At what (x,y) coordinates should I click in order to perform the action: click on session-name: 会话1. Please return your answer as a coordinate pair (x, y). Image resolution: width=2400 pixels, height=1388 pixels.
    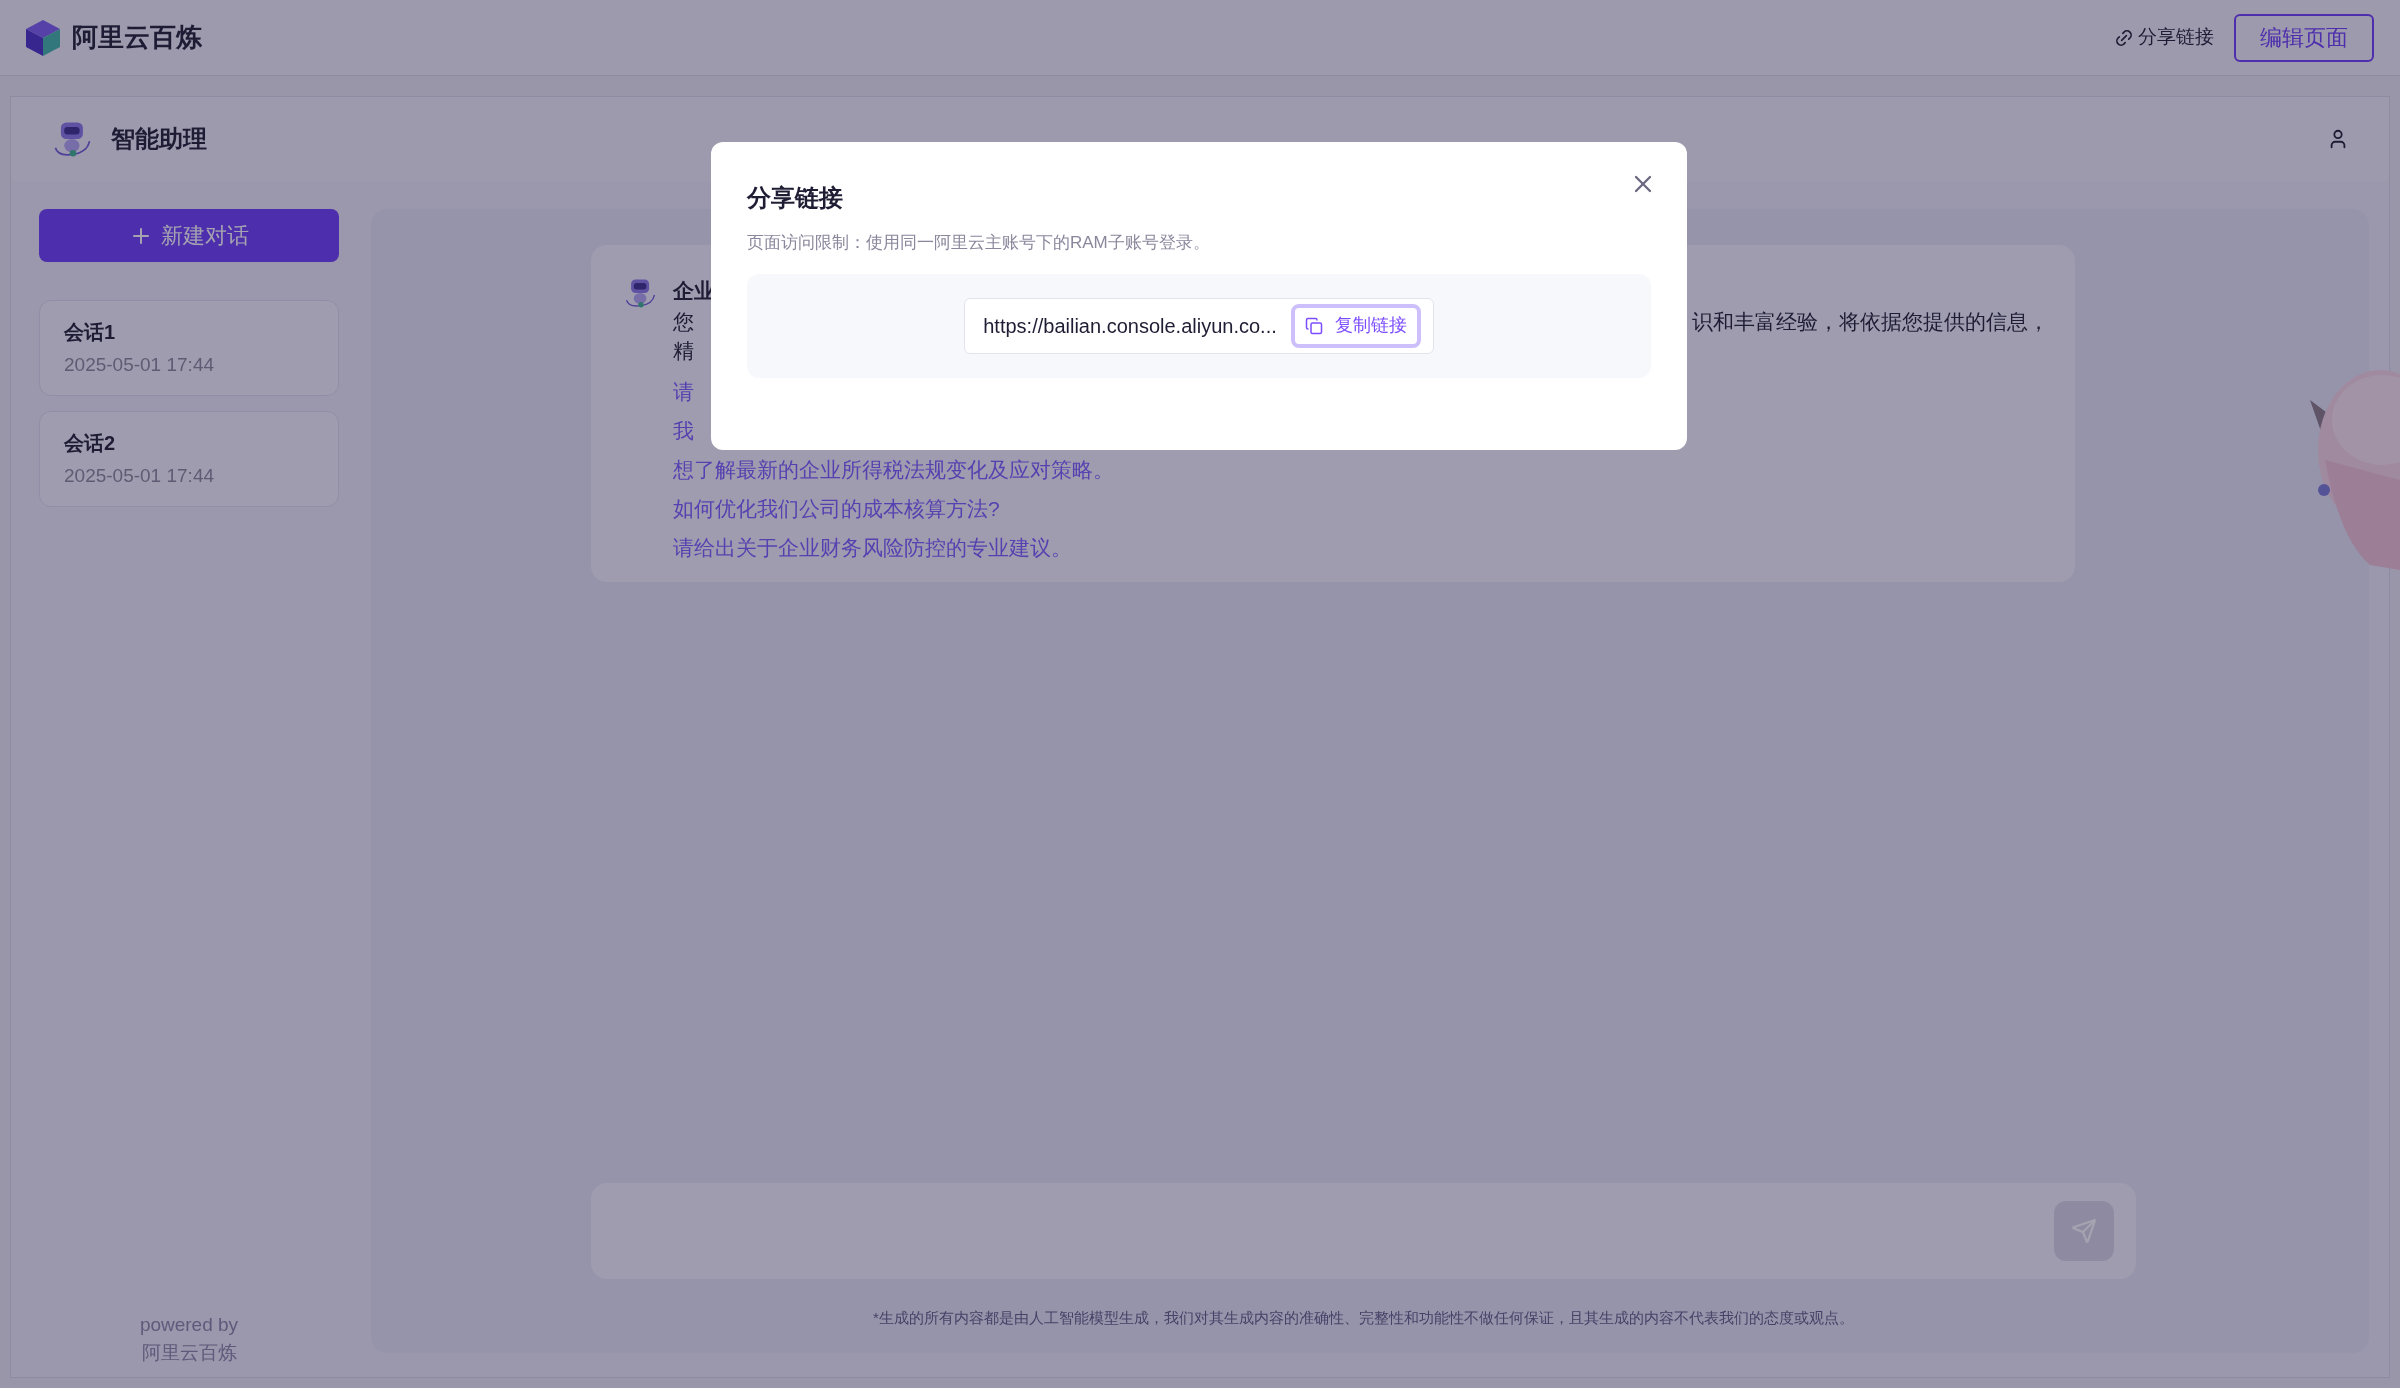
    Looking at the image, I should click on (90, 332).